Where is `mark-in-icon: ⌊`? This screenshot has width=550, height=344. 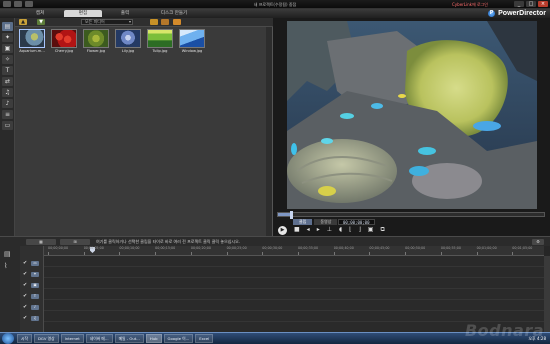
mark-in-icon: ⌊ is located at coordinates (350, 230).